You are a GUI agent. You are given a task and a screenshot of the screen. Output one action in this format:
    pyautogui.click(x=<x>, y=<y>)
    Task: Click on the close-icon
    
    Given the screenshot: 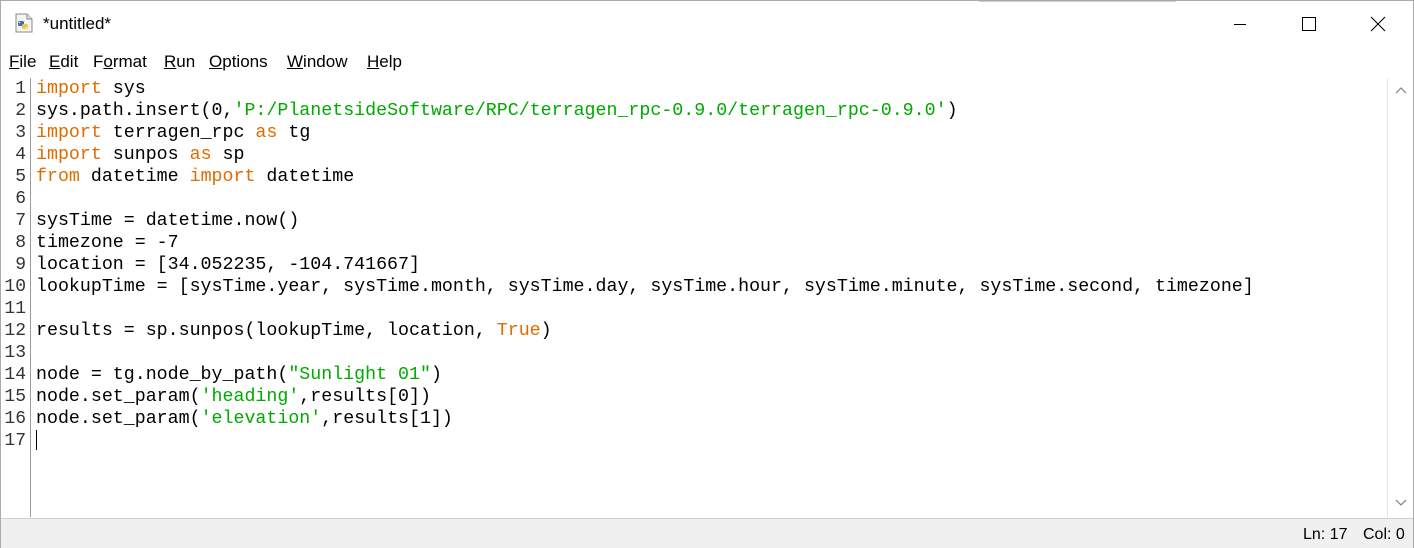 What is the action you would take?
    pyautogui.click(x=1377, y=24)
    